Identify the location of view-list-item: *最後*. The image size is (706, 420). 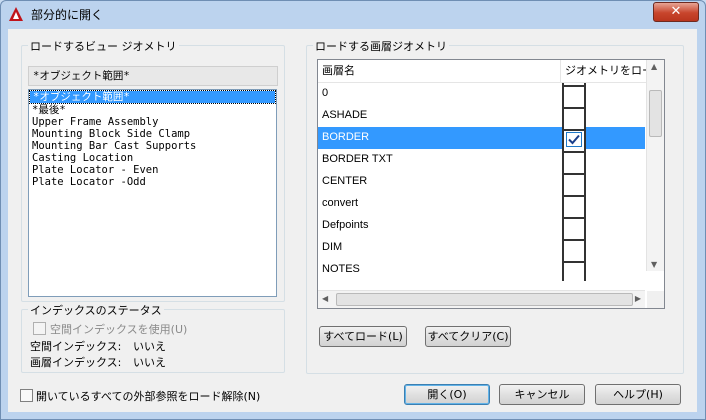
(152, 110).